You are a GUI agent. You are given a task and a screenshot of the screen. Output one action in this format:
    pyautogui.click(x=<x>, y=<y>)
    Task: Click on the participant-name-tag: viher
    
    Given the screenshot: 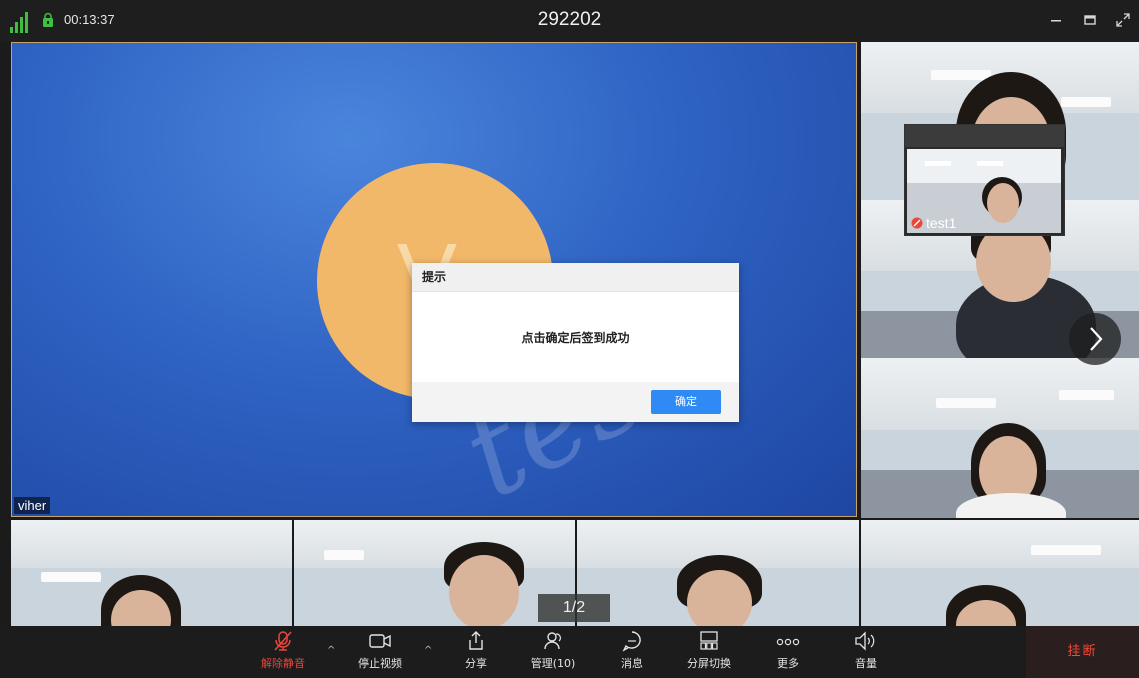 What is the action you would take?
    pyautogui.click(x=32, y=505)
    